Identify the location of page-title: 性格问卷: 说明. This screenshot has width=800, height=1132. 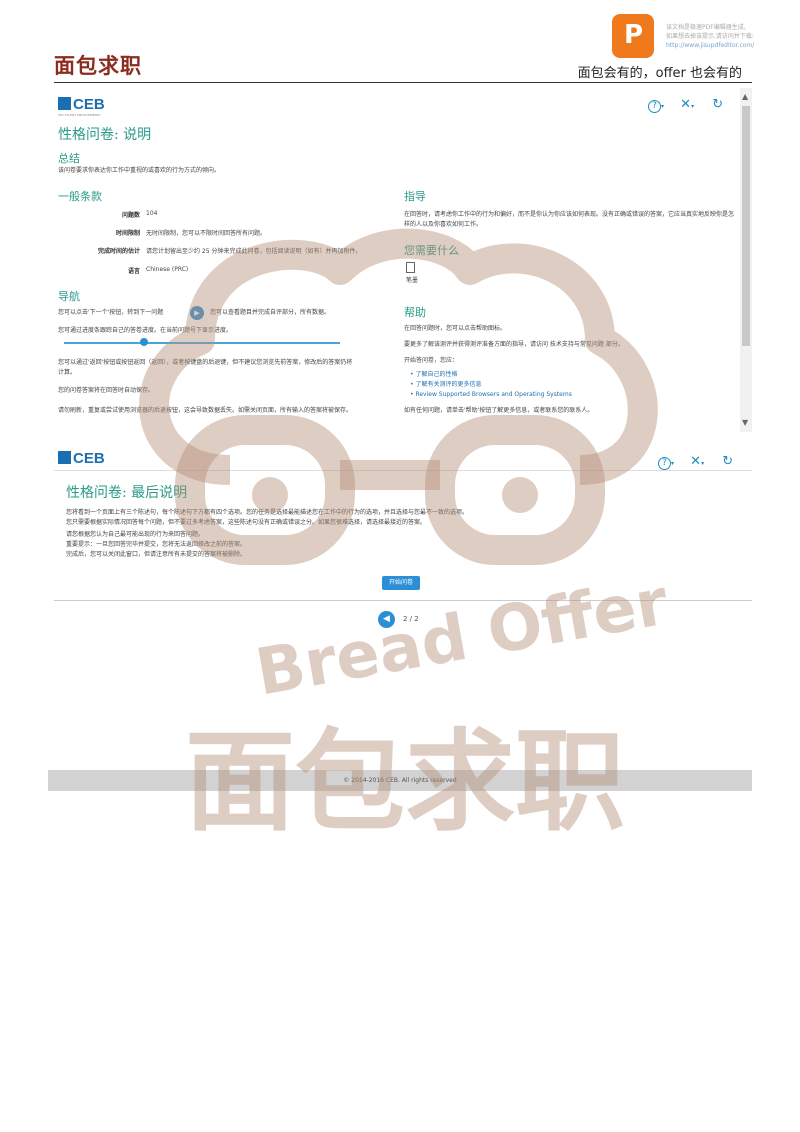
(105, 135).